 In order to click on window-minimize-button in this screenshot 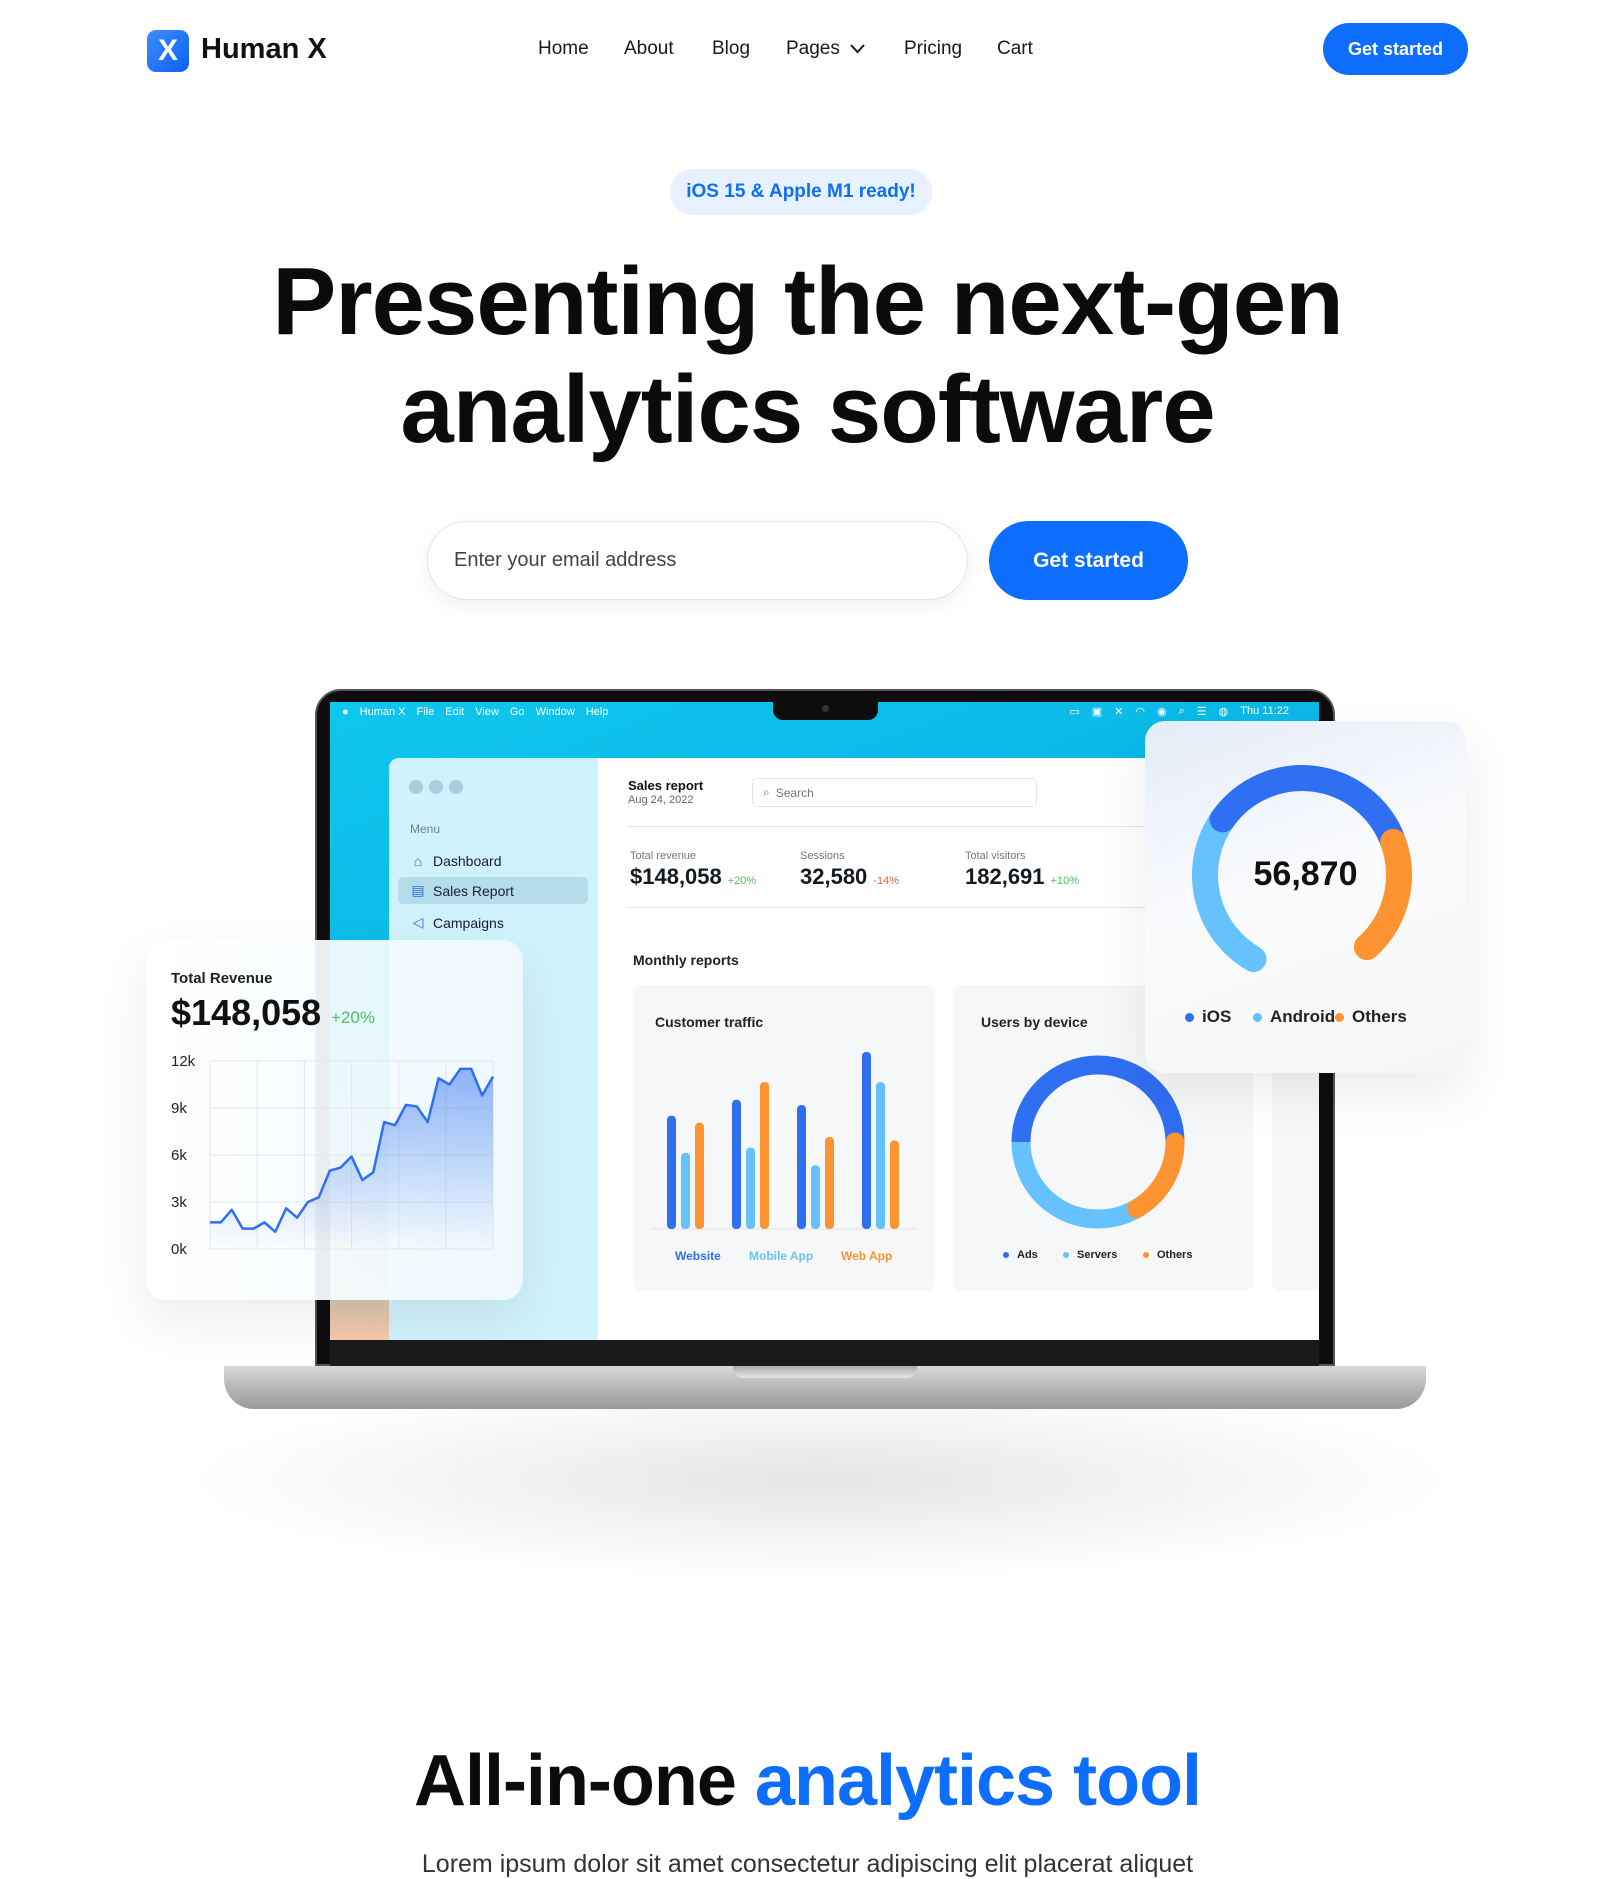, I will do `click(436, 787)`.